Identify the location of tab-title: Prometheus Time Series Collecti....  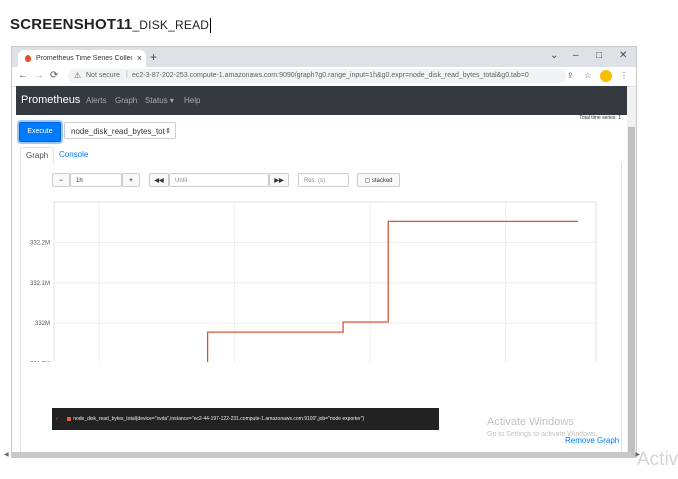
(84, 58).